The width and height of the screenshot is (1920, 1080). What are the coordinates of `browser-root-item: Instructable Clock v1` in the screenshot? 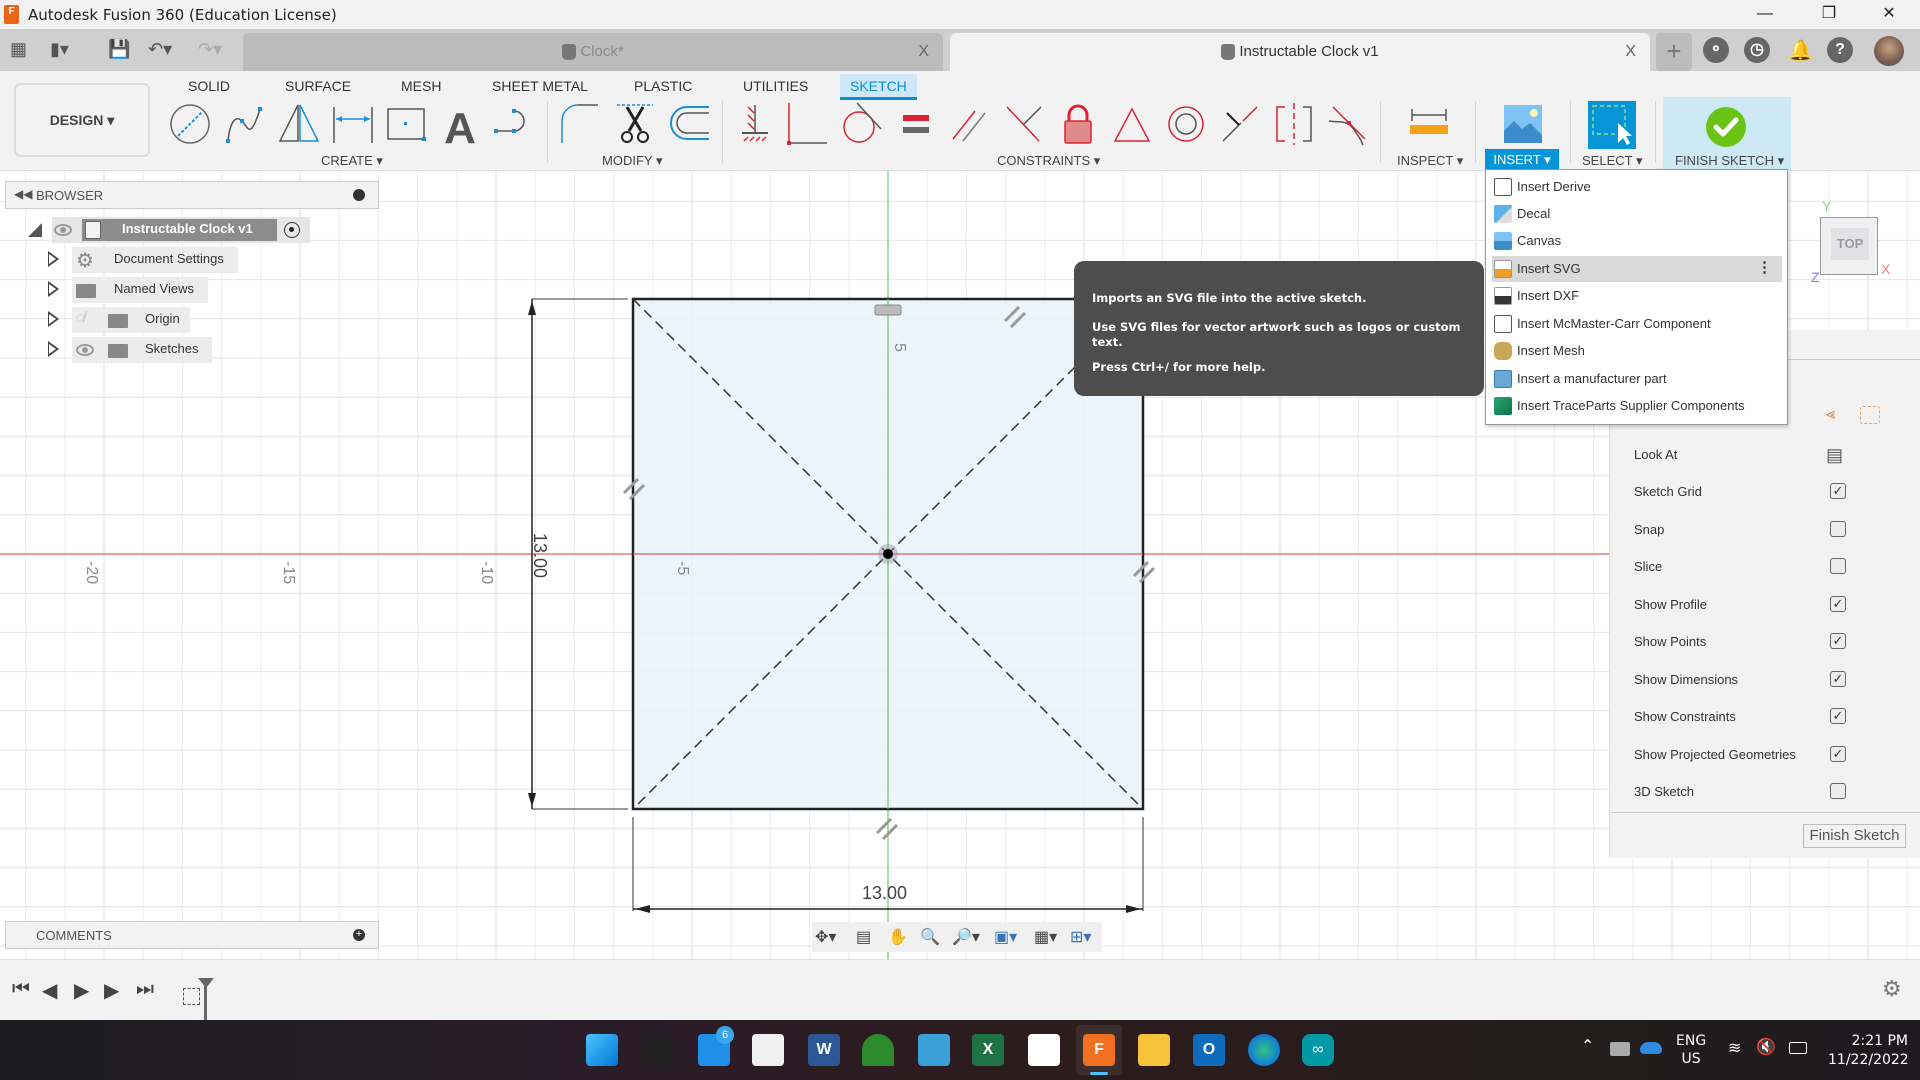 It's located at (167, 230).